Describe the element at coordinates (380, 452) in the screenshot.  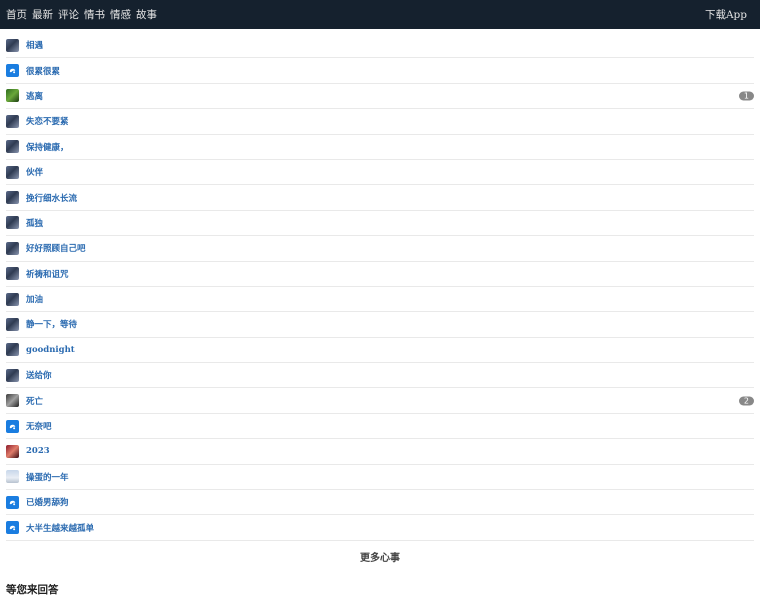
I see `list-item: 2023` at that location.